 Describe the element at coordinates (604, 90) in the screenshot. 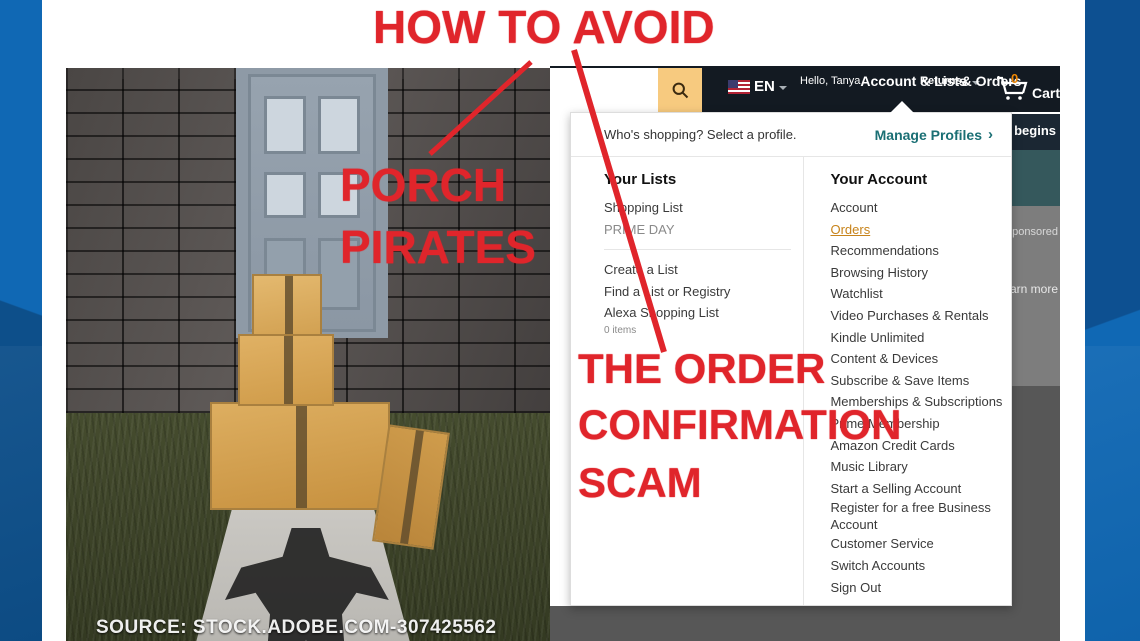

I see `search-input` at that location.